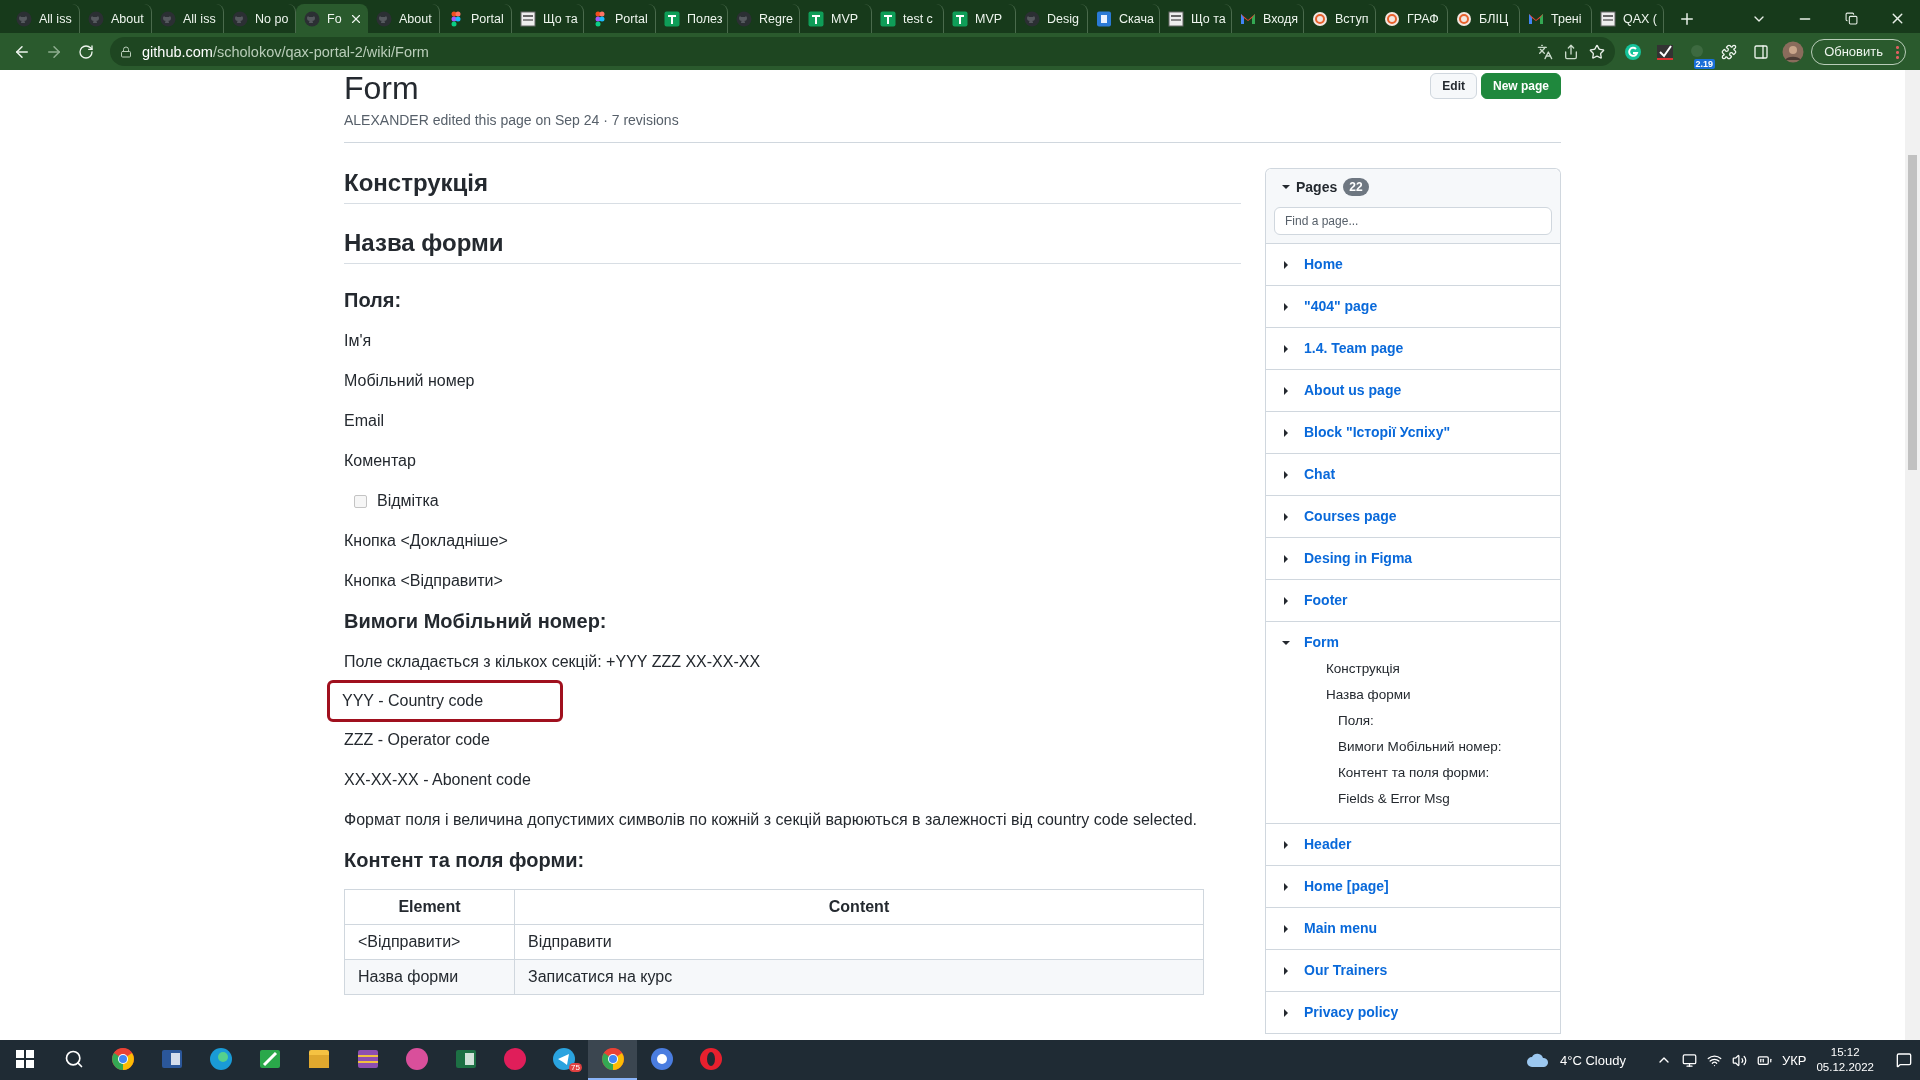 The image size is (1920, 1080). Describe the element at coordinates (1761, 51) in the screenshot. I see `side-panel-icon` at that location.